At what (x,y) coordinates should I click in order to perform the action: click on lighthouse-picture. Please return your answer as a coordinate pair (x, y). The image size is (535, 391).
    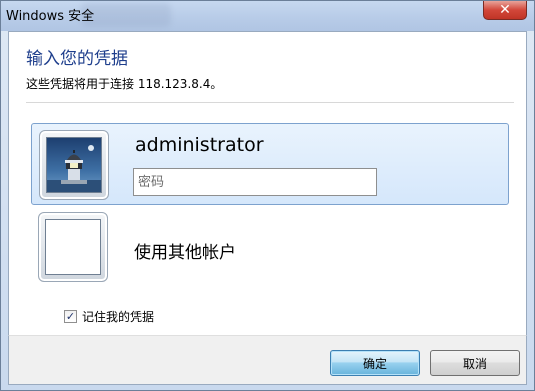
    Looking at the image, I should click on (74, 165).